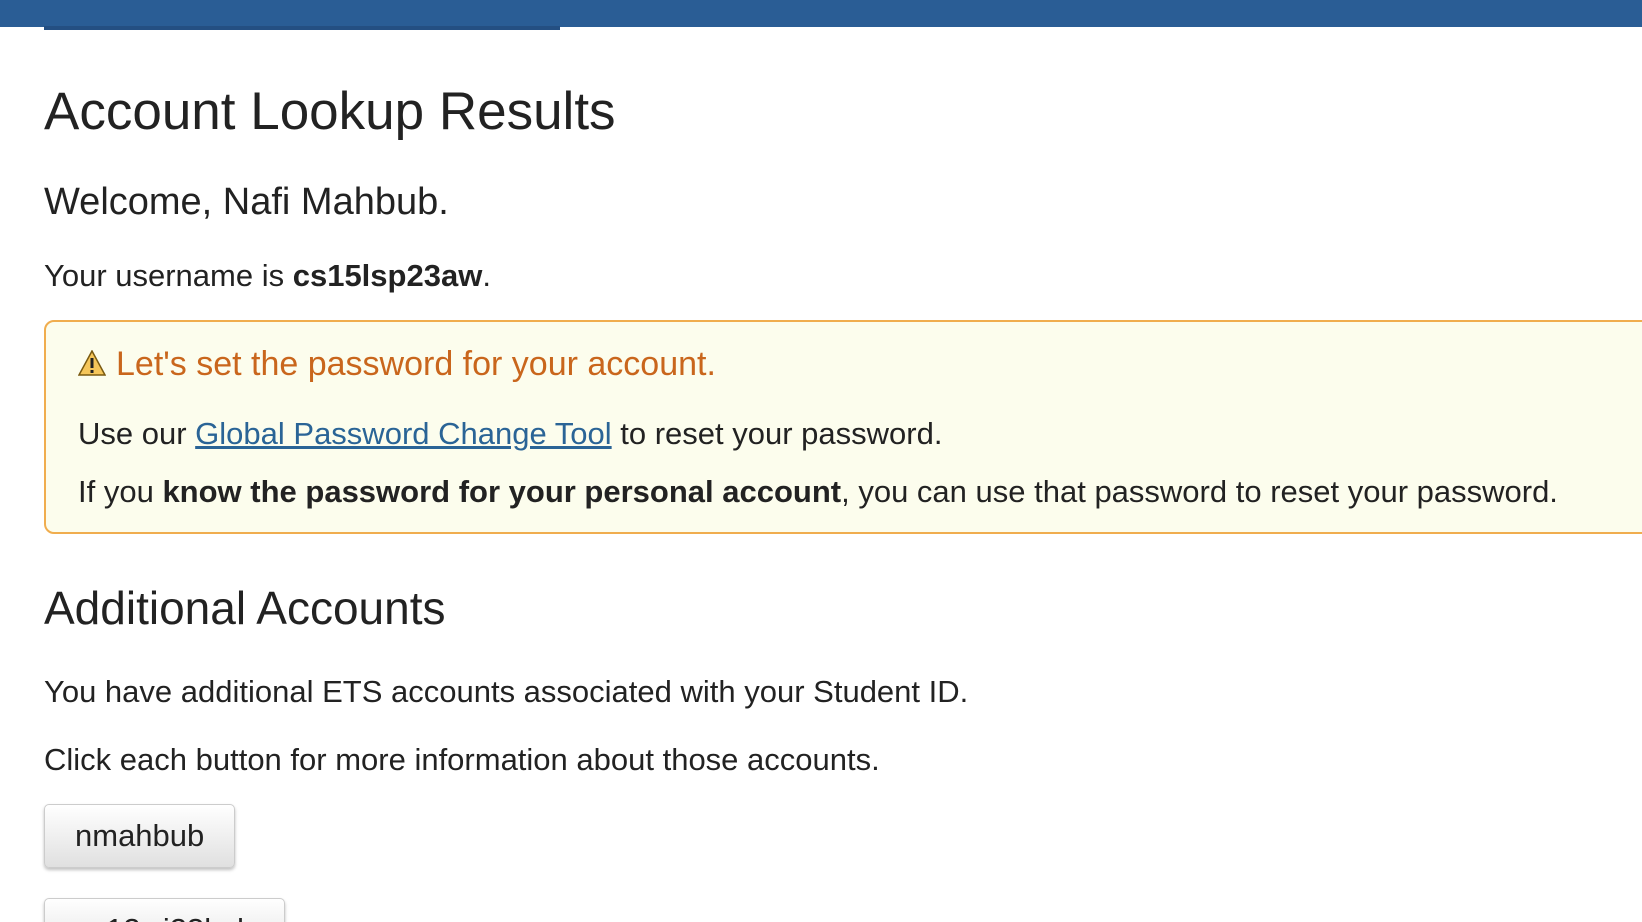  What do you see at coordinates (777, 433) in the screenshot?
I see `alert-line1-suffix: to reset your password.` at bounding box center [777, 433].